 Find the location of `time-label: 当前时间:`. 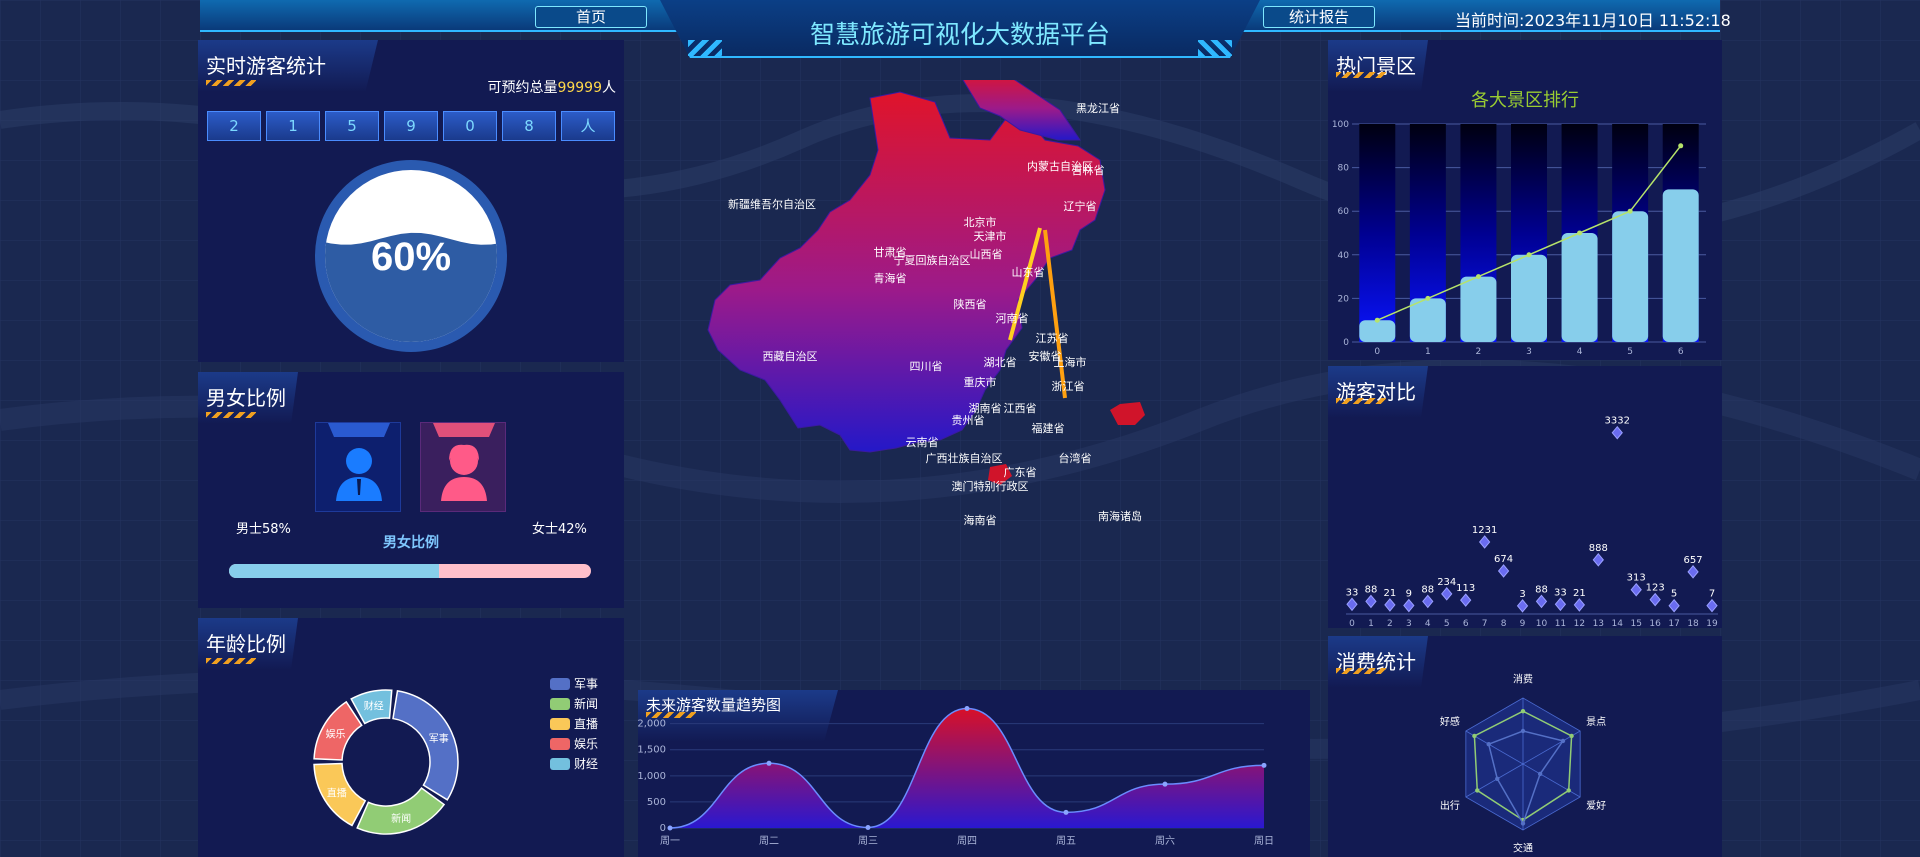

time-label: 当前时间: is located at coordinates (1490, 20).